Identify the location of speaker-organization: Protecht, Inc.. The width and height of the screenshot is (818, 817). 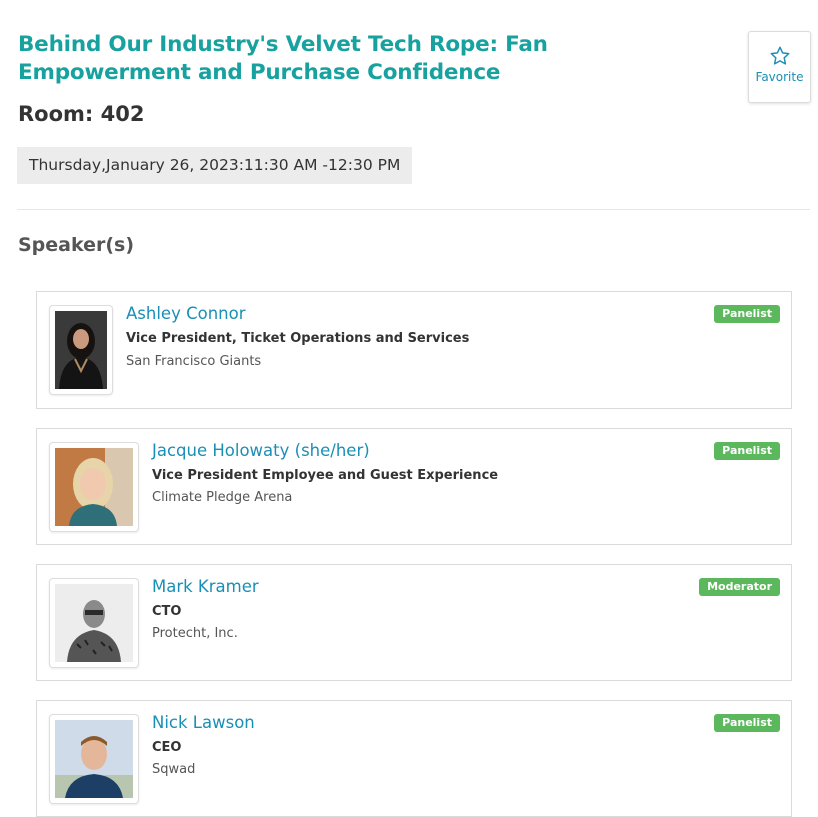
(195, 633).